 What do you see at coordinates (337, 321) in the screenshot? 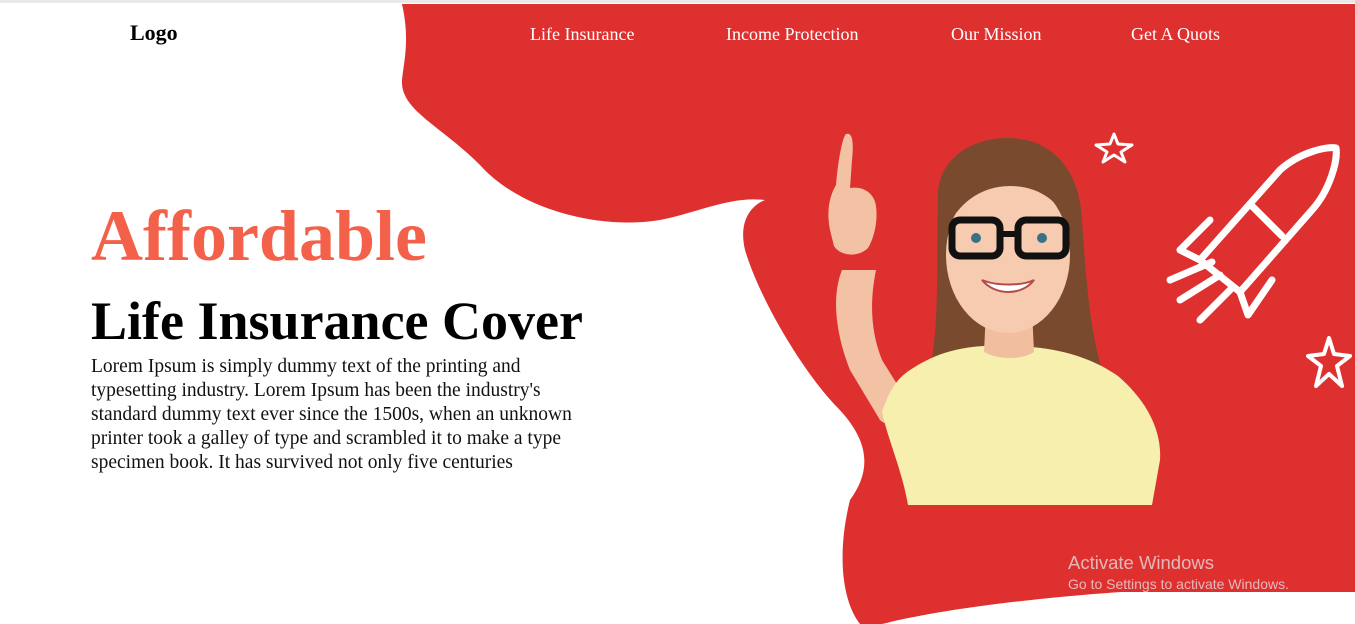
I see `hero-title: Life Insurance Cover` at bounding box center [337, 321].